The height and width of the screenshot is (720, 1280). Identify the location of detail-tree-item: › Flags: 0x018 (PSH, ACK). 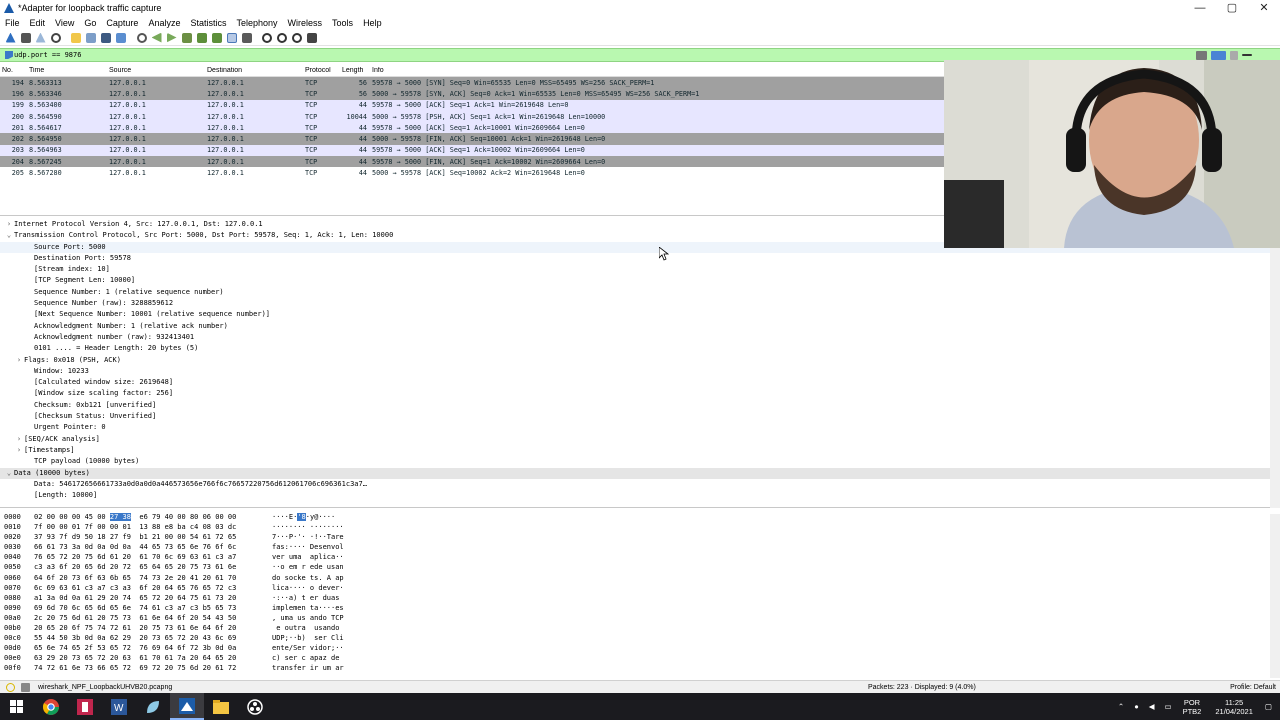
(640, 360).